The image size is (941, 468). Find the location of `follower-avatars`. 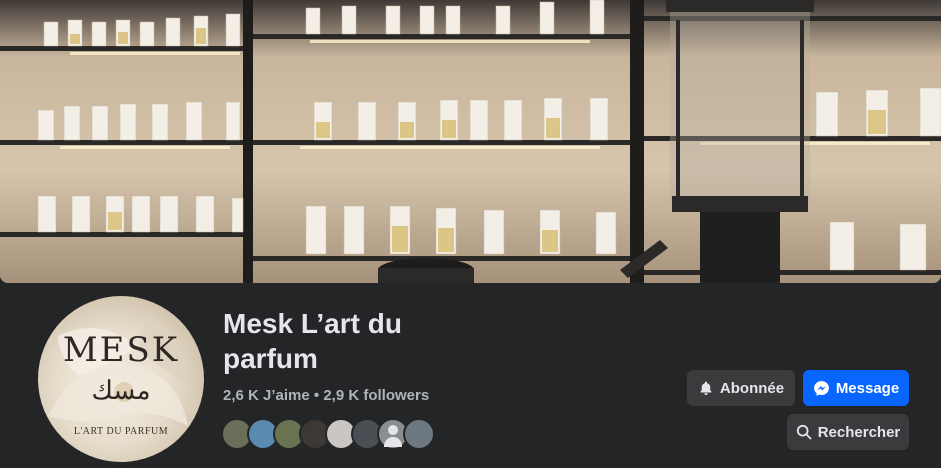

follower-avatars is located at coordinates (328, 434).